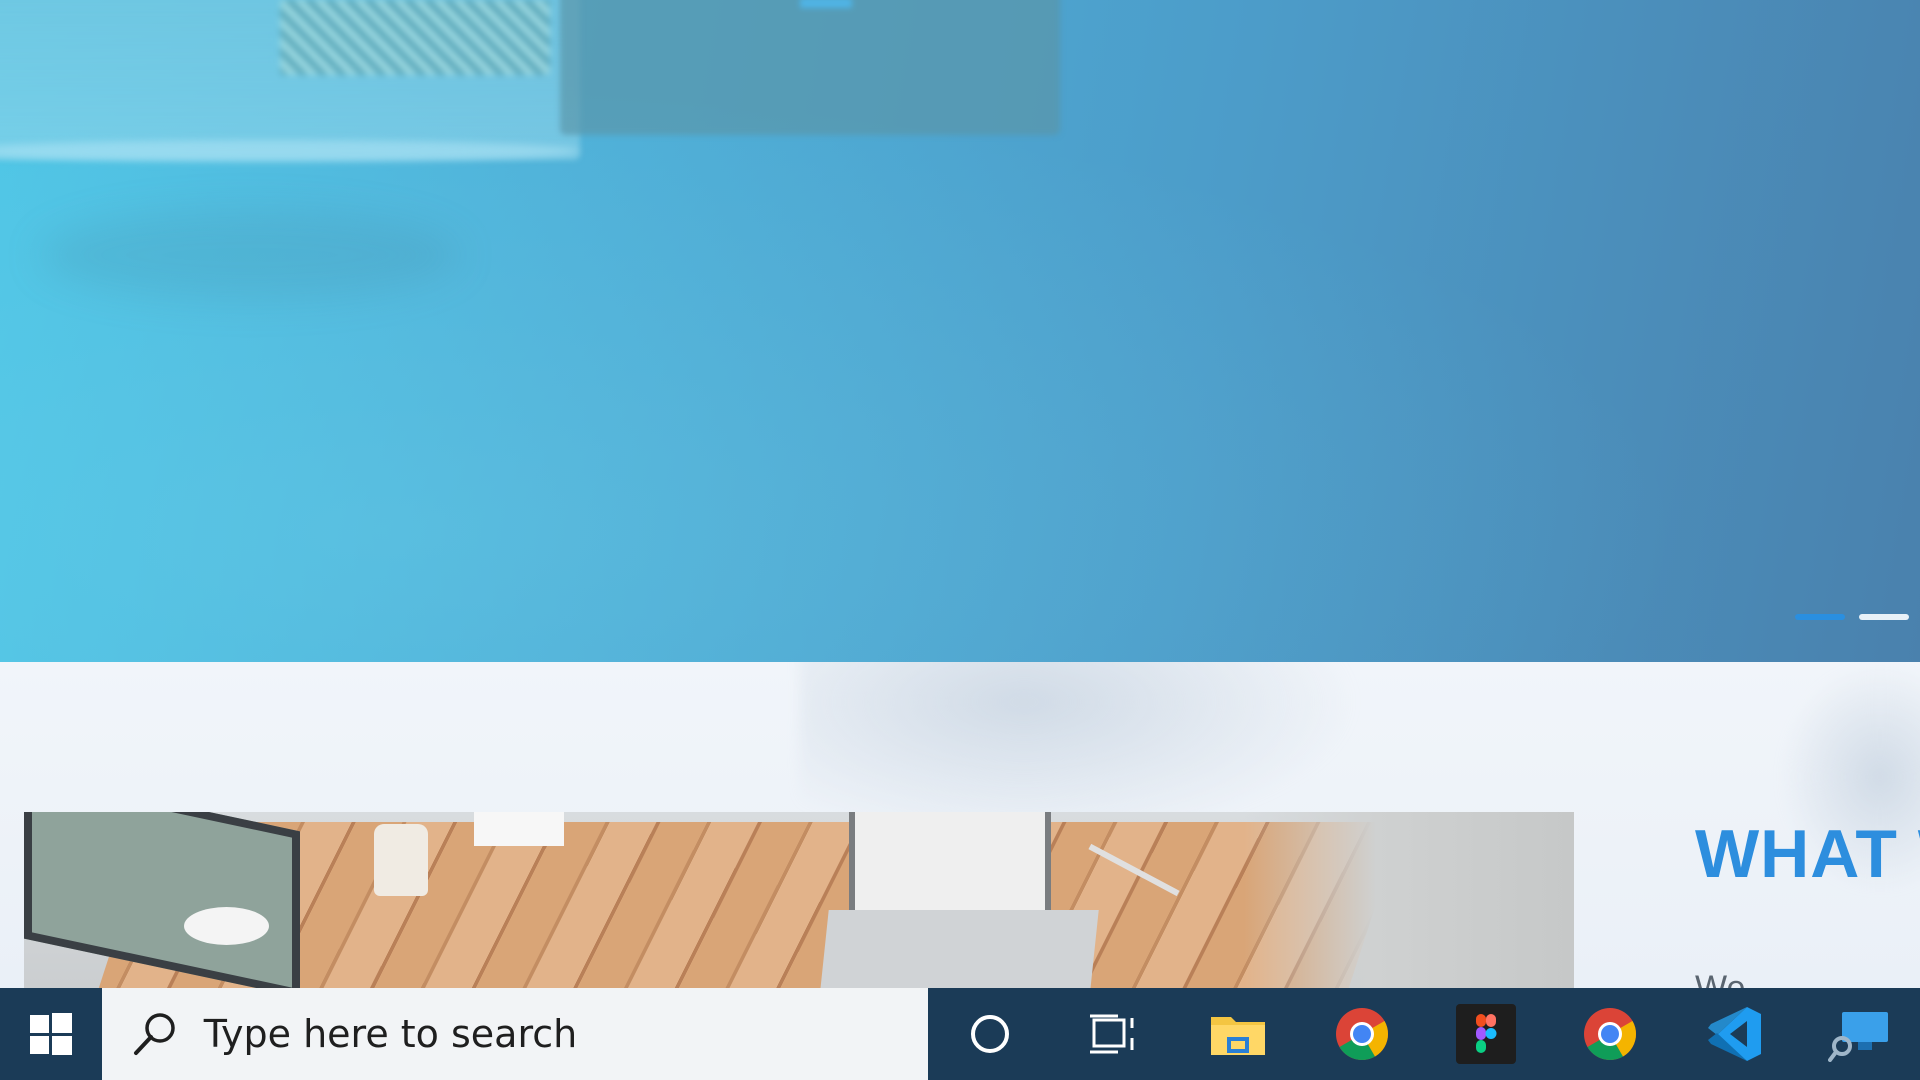 Image resolution: width=1920 pixels, height=1080 pixels. Describe the element at coordinates (950, 865) in the screenshot. I see `photo-laptop-screen` at that location.